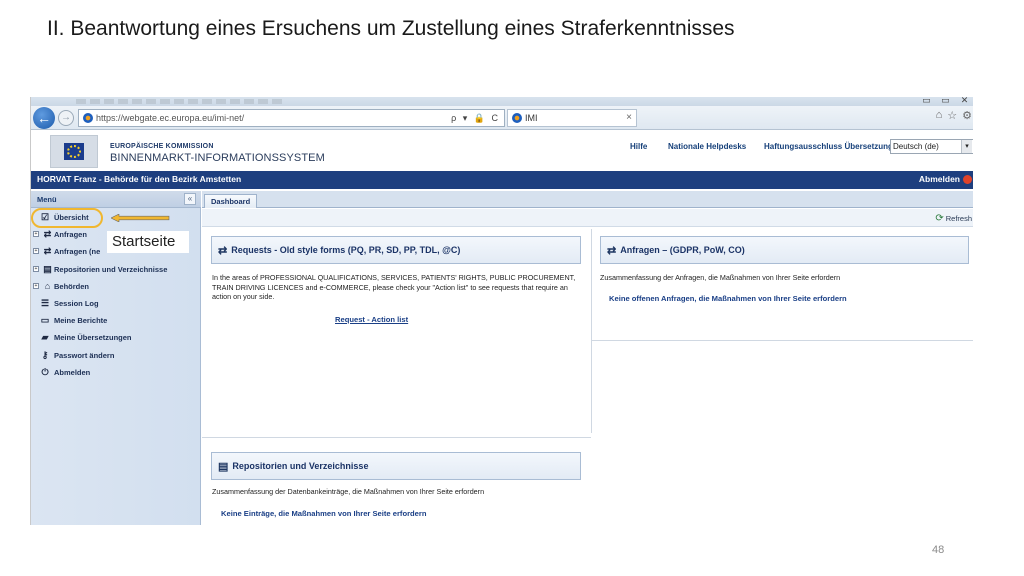 The image size is (1024, 576). What do you see at coordinates (502, 101) in the screenshot?
I see `window-titlebar: ▭ ▭ ✕` at bounding box center [502, 101].